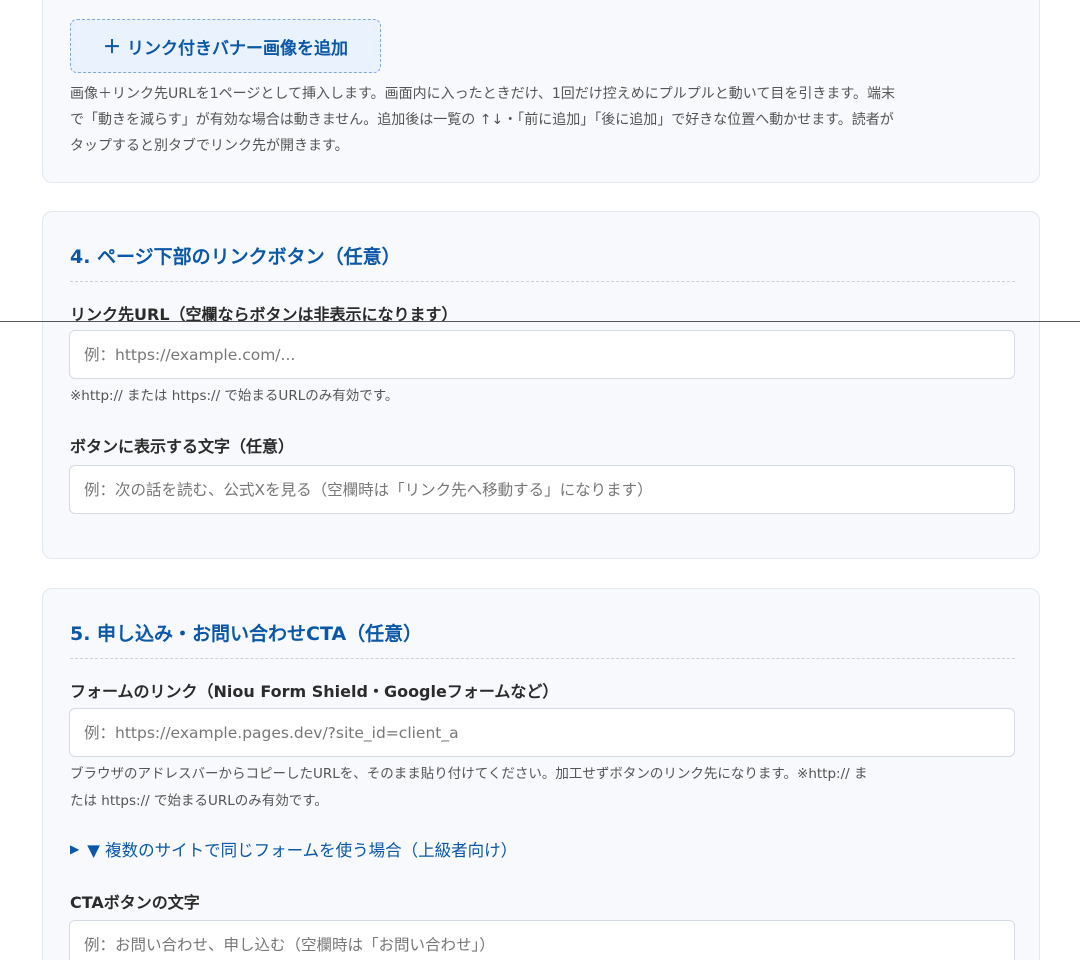 Image resolution: width=1080 pixels, height=960 pixels. I want to click on advanced-settings-toggle: ▶ ▼ 複数のサイトで同じフォームを使う場合（上級者向け）, so click(293, 849).